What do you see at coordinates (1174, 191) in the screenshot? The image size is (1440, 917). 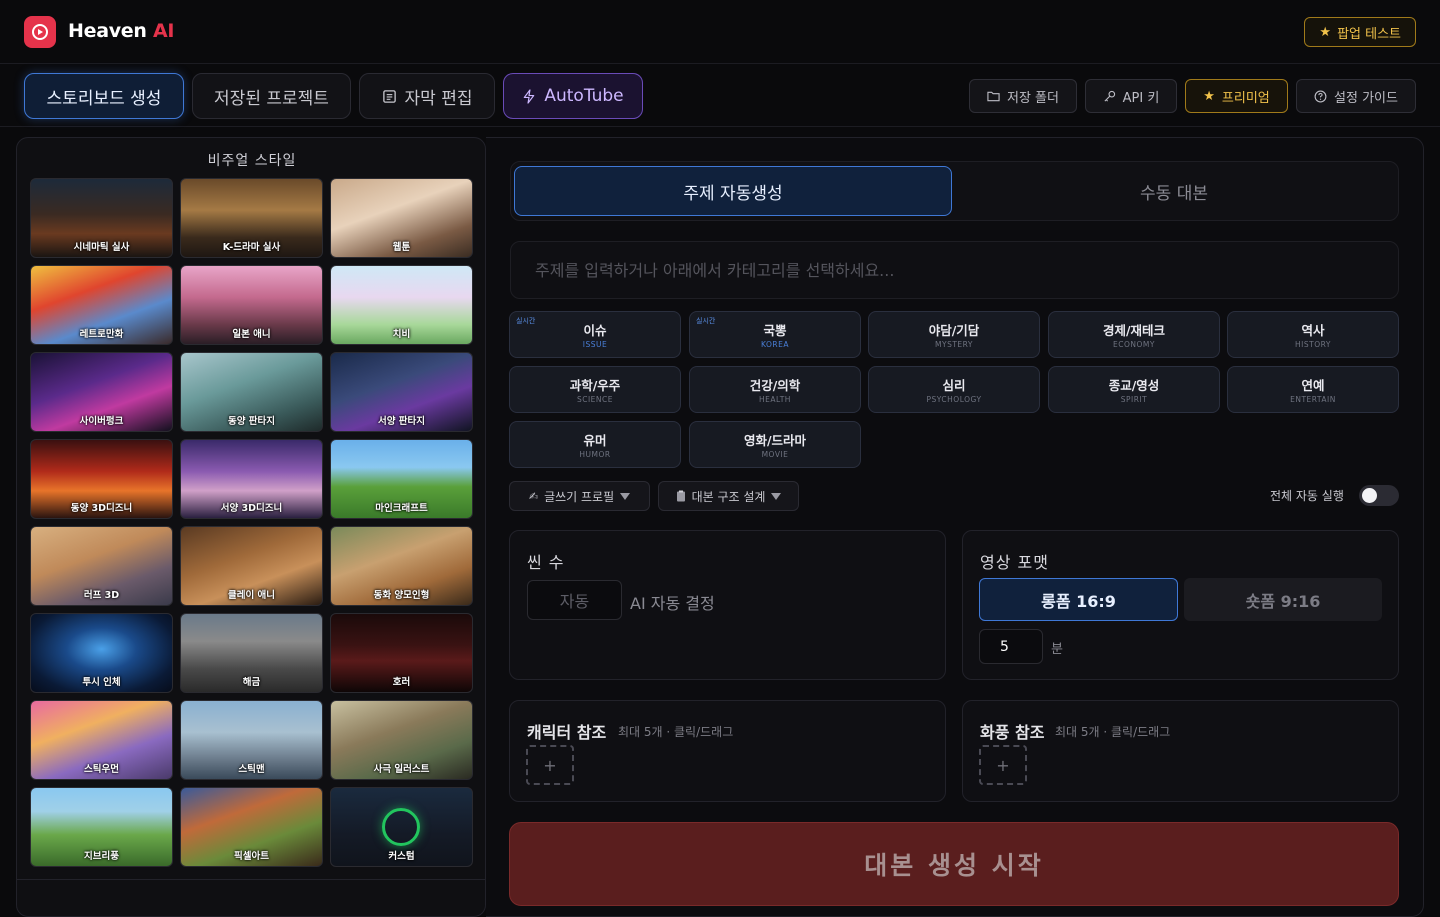 I see `tab-manual-script: 수동 대본` at bounding box center [1174, 191].